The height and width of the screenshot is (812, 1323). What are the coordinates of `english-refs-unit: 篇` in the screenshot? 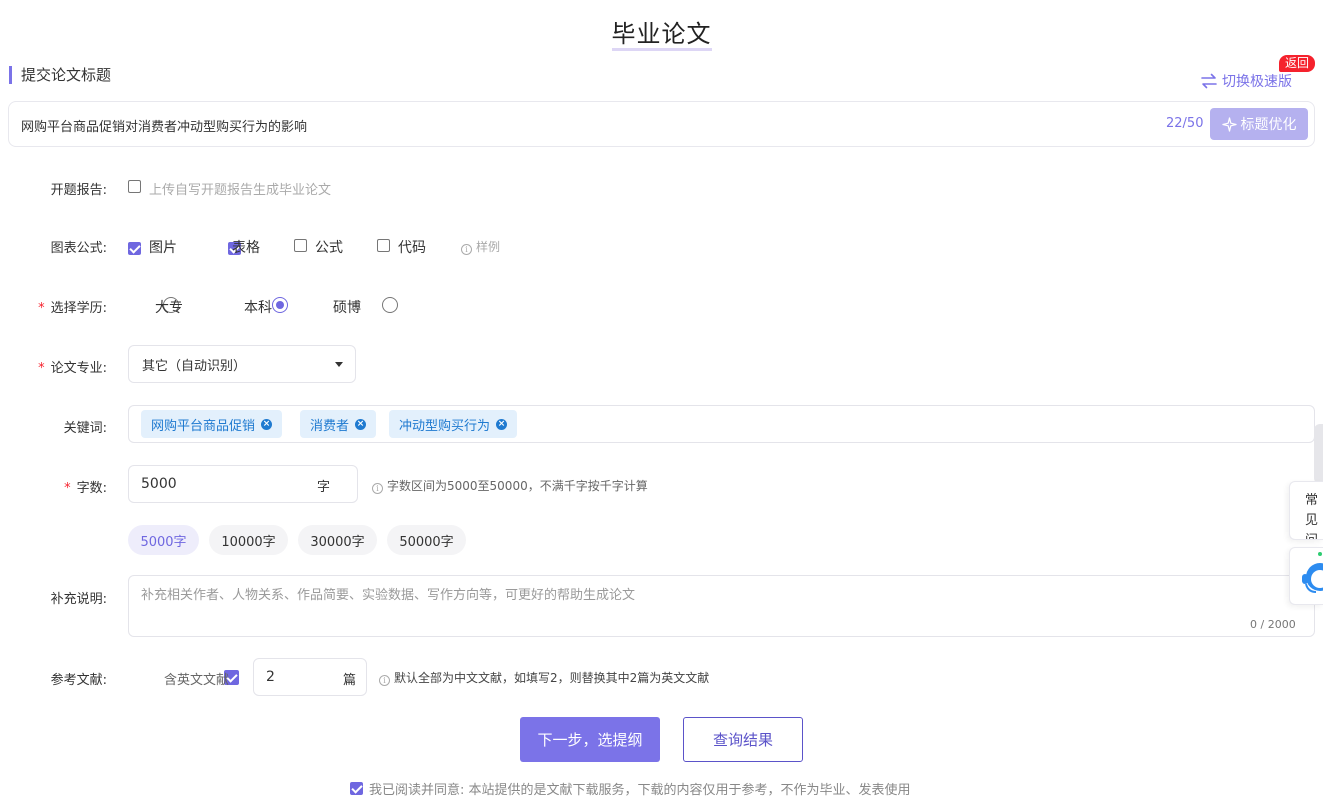 It's located at (350, 680).